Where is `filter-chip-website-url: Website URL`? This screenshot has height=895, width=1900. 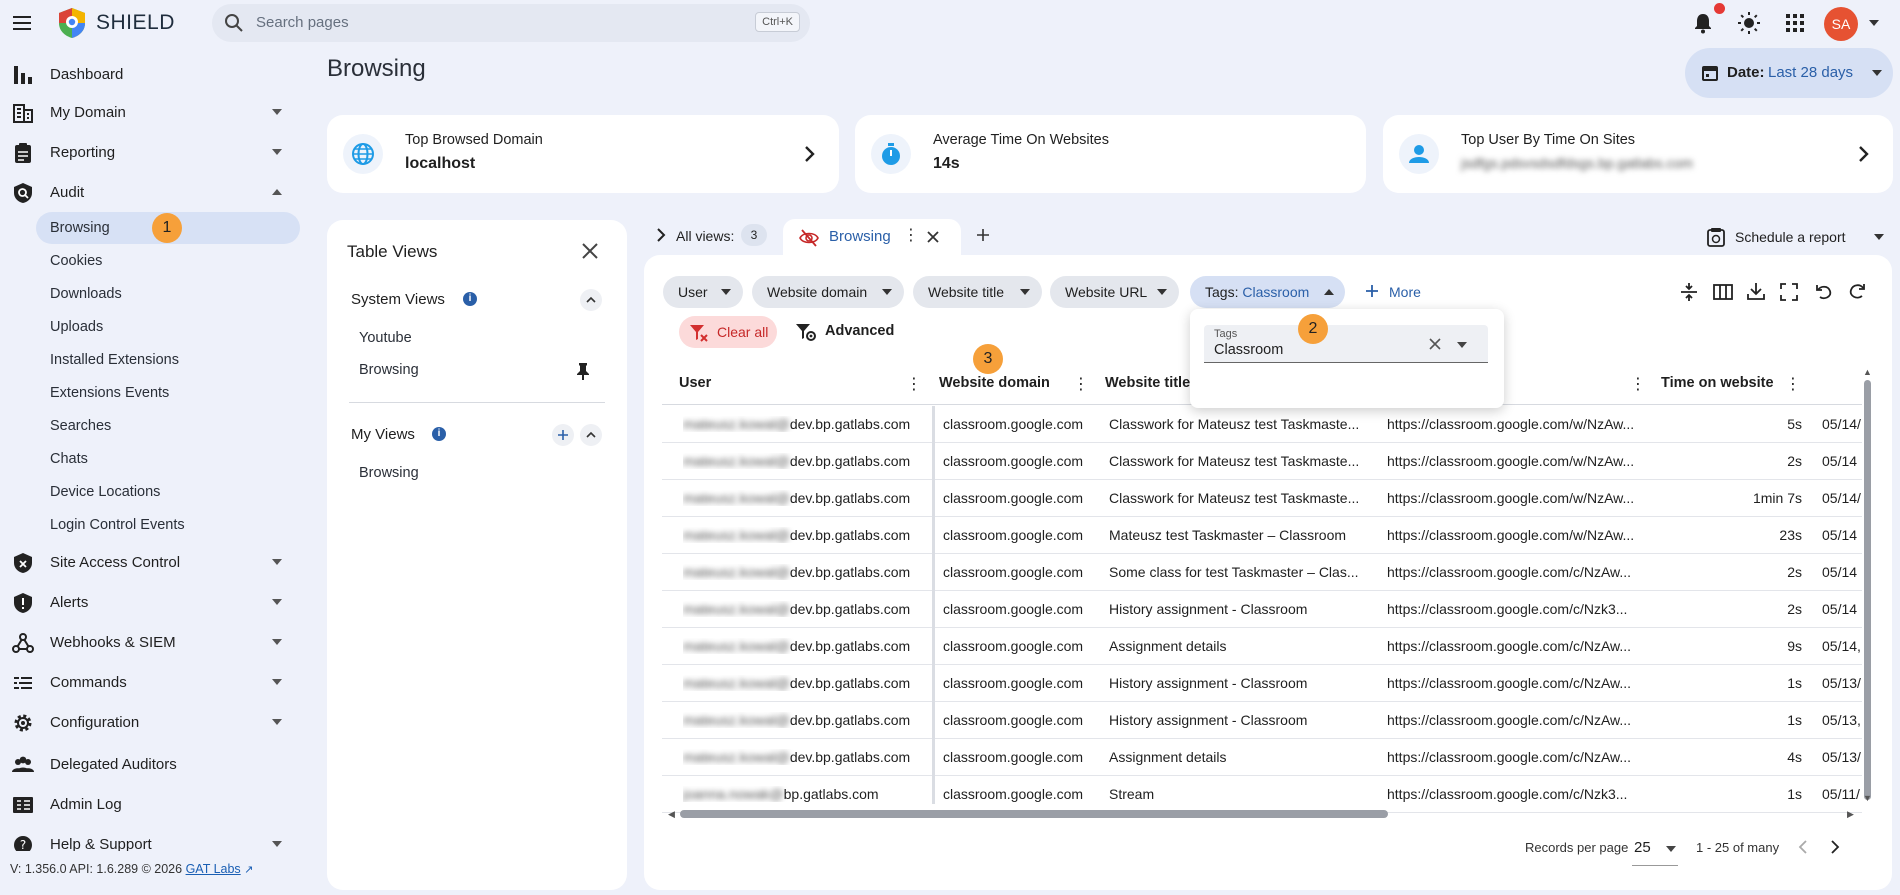
filter-chip-website-url: Website URL is located at coordinates (1114, 292).